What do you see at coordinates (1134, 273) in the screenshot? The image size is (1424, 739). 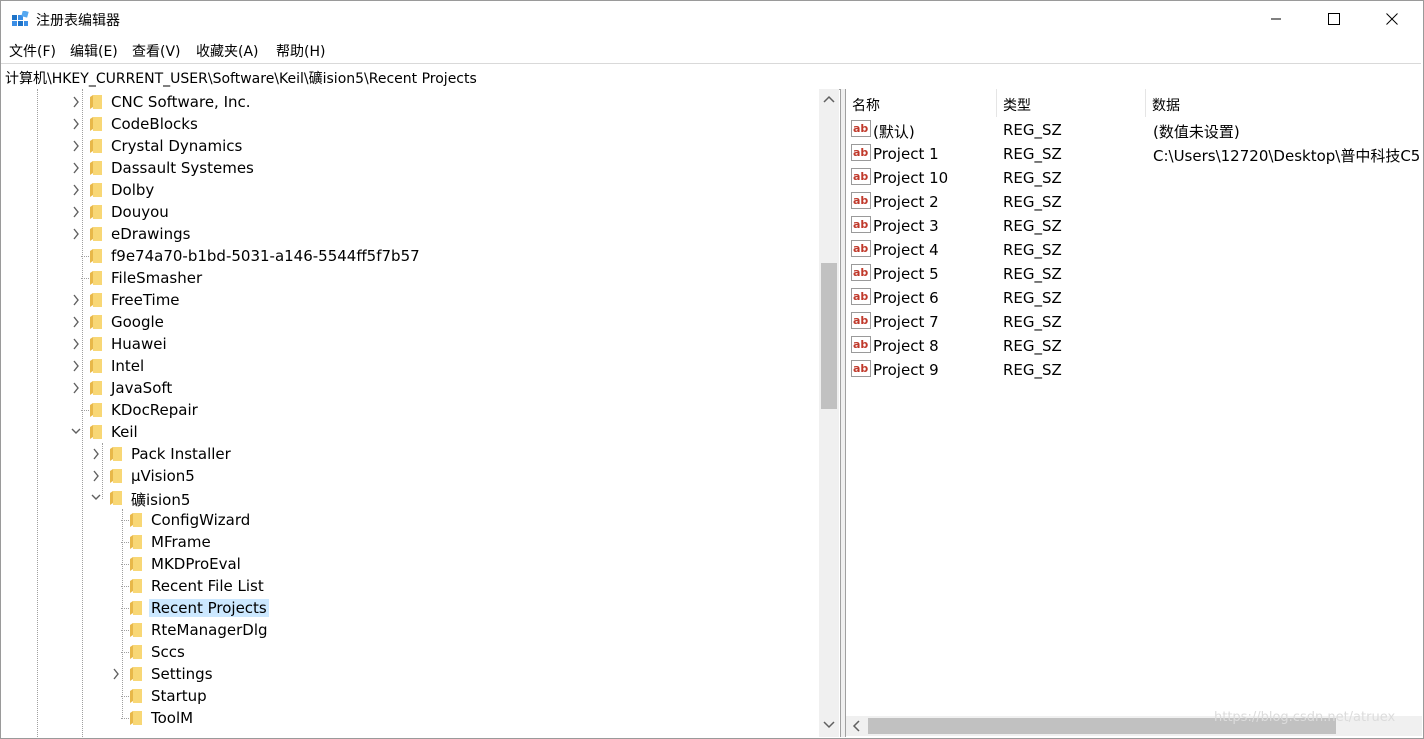 I see `value-row: ab Project 5 REG_SZ` at bounding box center [1134, 273].